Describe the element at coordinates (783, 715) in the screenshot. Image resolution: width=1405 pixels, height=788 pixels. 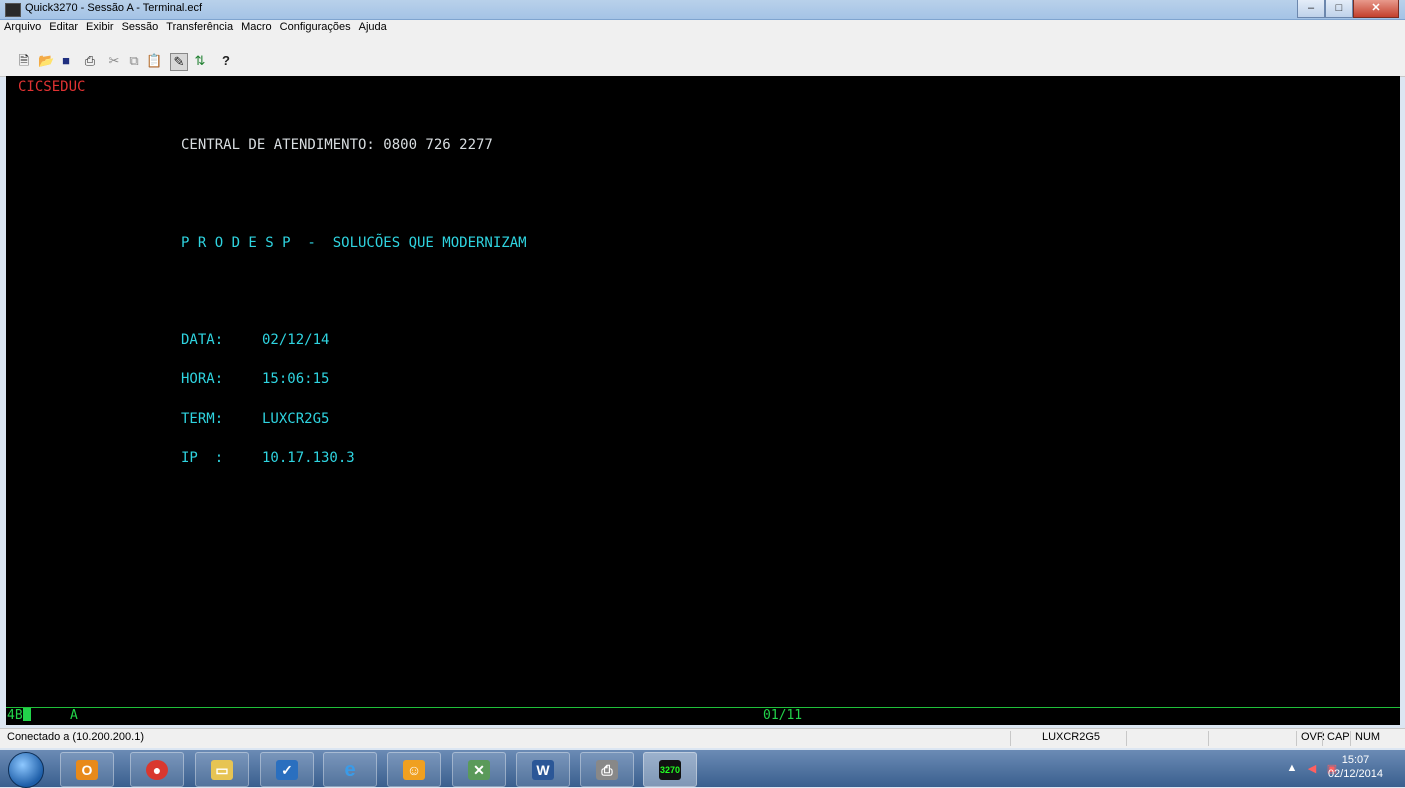
I see `oia-cursor-position: 01/11` at that location.